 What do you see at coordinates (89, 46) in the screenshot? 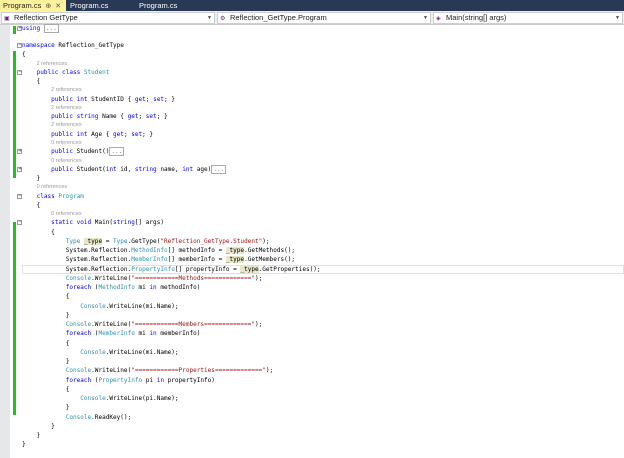
I see `code-text: Reflection_GetType` at bounding box center [89, 46].